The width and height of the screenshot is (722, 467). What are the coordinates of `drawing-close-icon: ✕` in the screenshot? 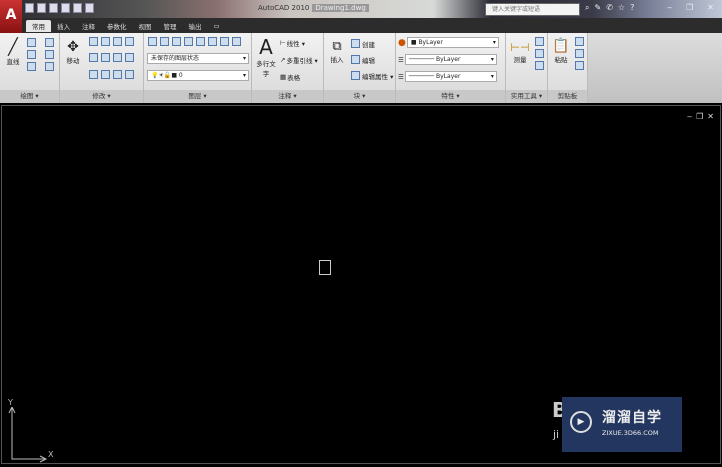 It's located at (710, 116).